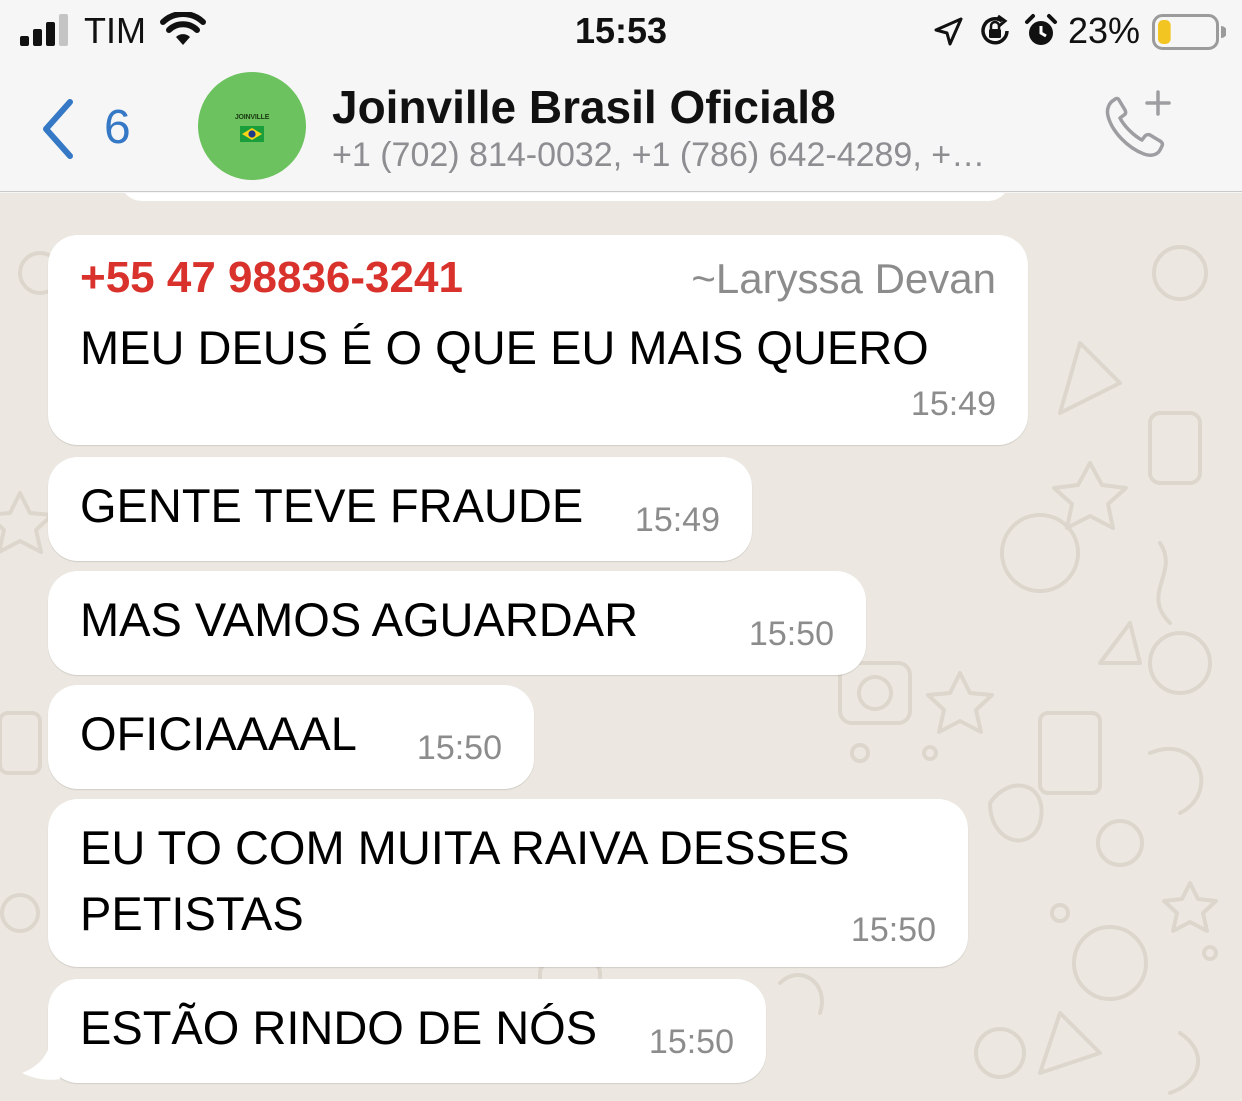 The image size is (1242, 1101). I want to click on message-text: GENTE TEVE FRAUDE, so click(332, 505).